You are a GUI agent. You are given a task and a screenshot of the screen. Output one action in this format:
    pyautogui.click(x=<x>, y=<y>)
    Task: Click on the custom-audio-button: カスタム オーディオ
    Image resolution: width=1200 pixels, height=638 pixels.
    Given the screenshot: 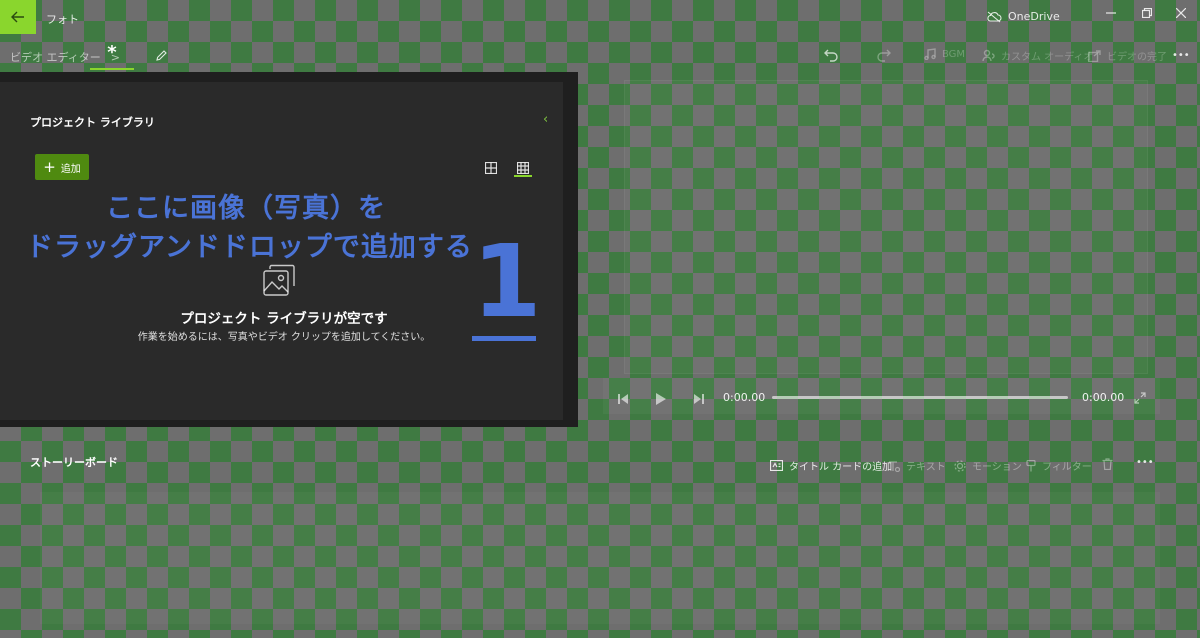 What is the action you would take?
    pyautogui.click(x=1037, y=55)
    